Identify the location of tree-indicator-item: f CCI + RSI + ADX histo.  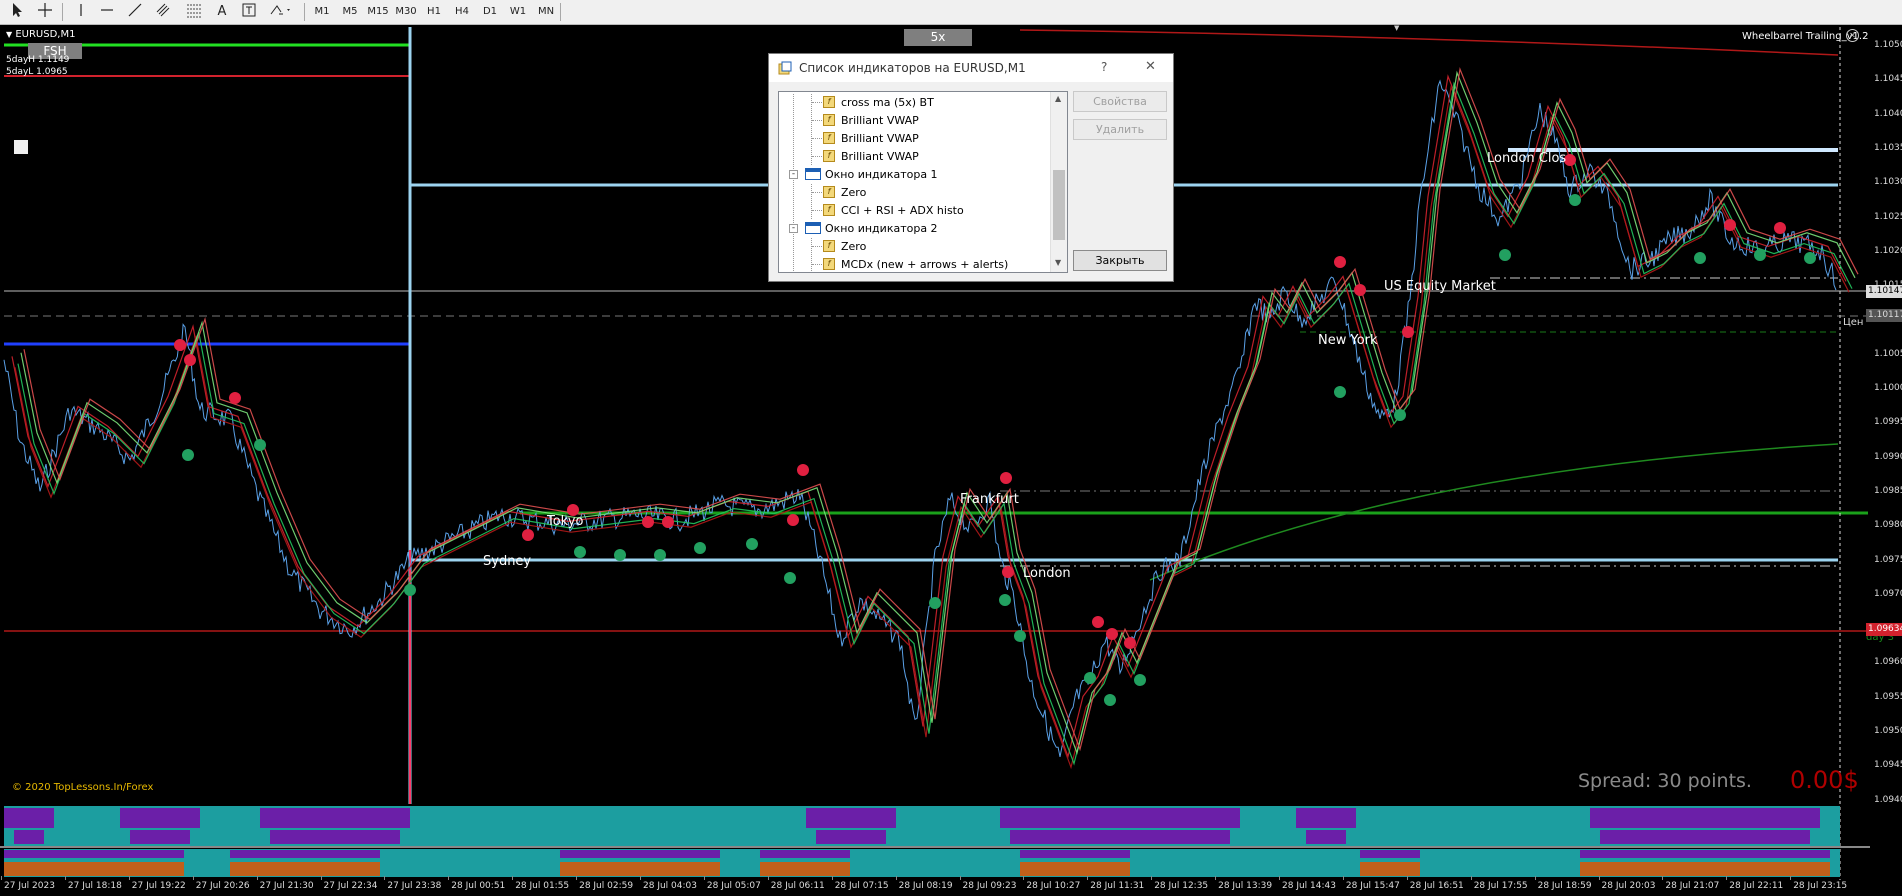
(915, 210).